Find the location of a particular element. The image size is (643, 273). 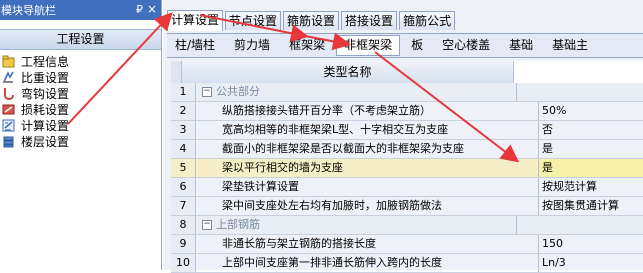

grid-group-row: 8− 上部钢筋 is located at coordinates (407, 225).